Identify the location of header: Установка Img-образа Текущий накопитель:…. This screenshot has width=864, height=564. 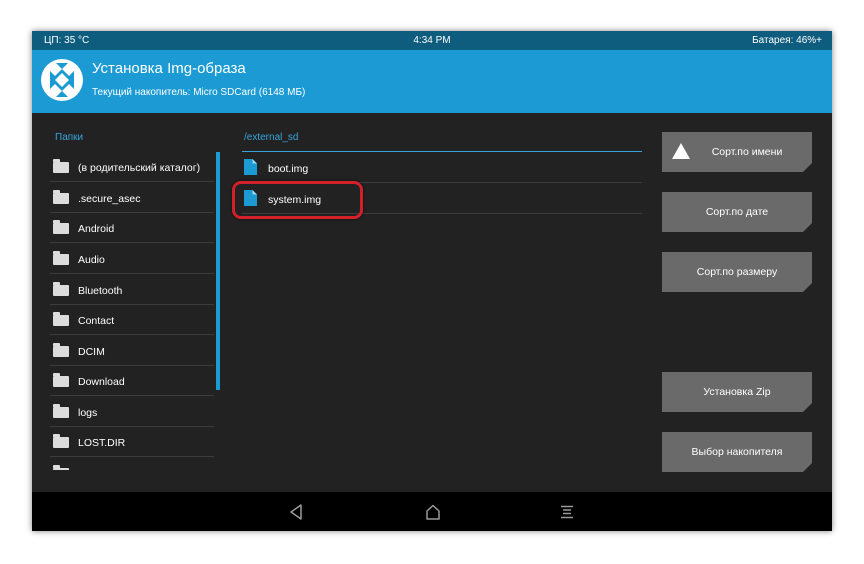
(432, 81).